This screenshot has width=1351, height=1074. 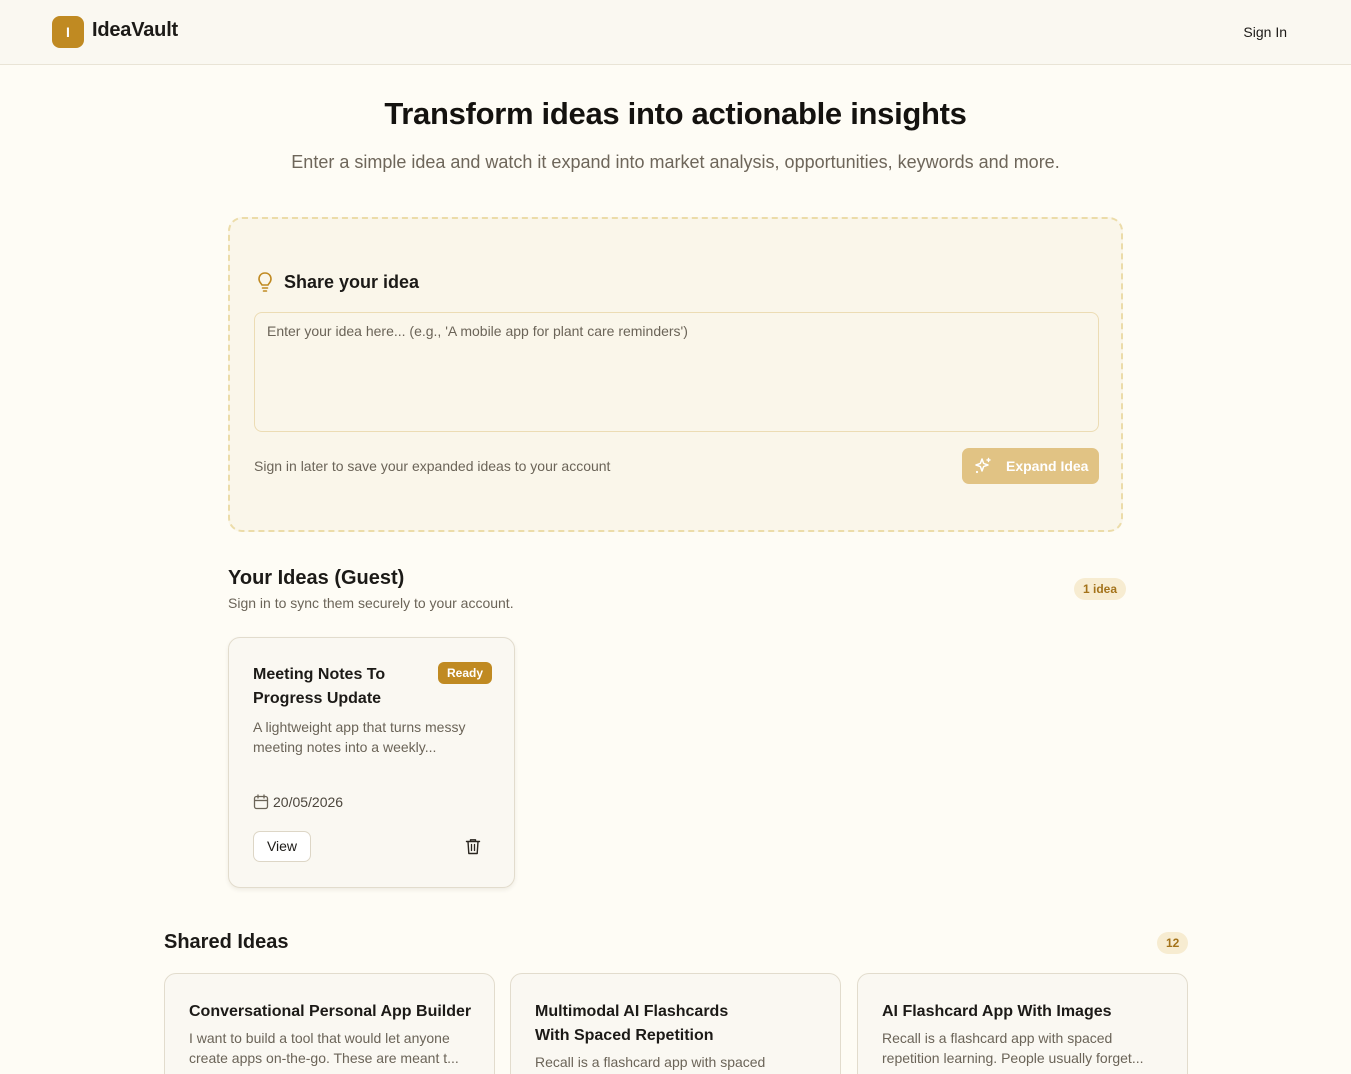 I want to click on lightbulb-icon, so click(x=265, y=282).